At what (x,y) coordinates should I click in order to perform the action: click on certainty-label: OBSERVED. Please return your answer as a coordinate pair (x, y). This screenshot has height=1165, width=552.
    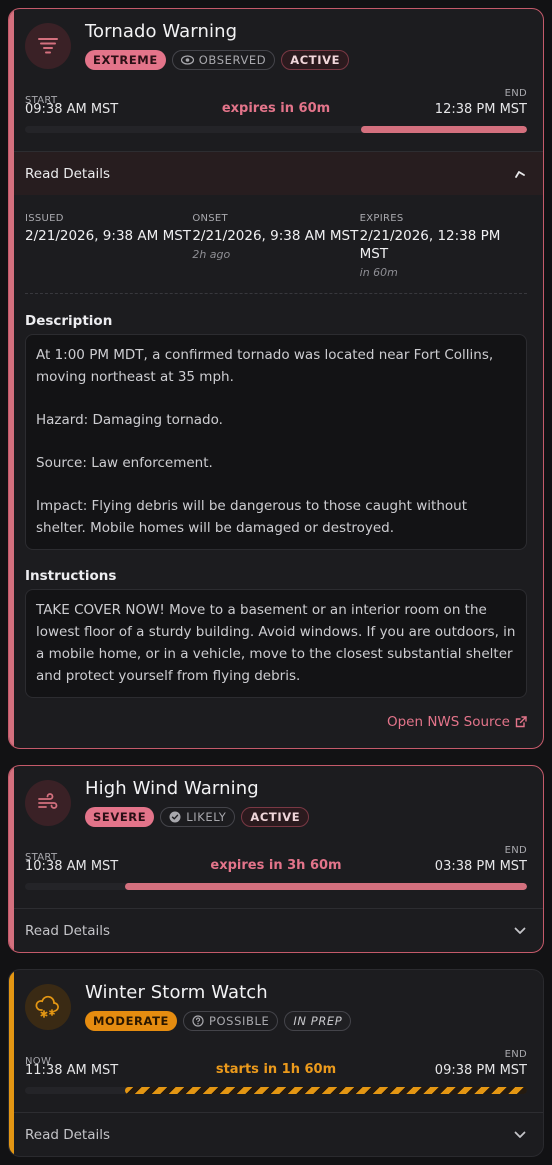
    Looking at the image, I should click on (232, 60).